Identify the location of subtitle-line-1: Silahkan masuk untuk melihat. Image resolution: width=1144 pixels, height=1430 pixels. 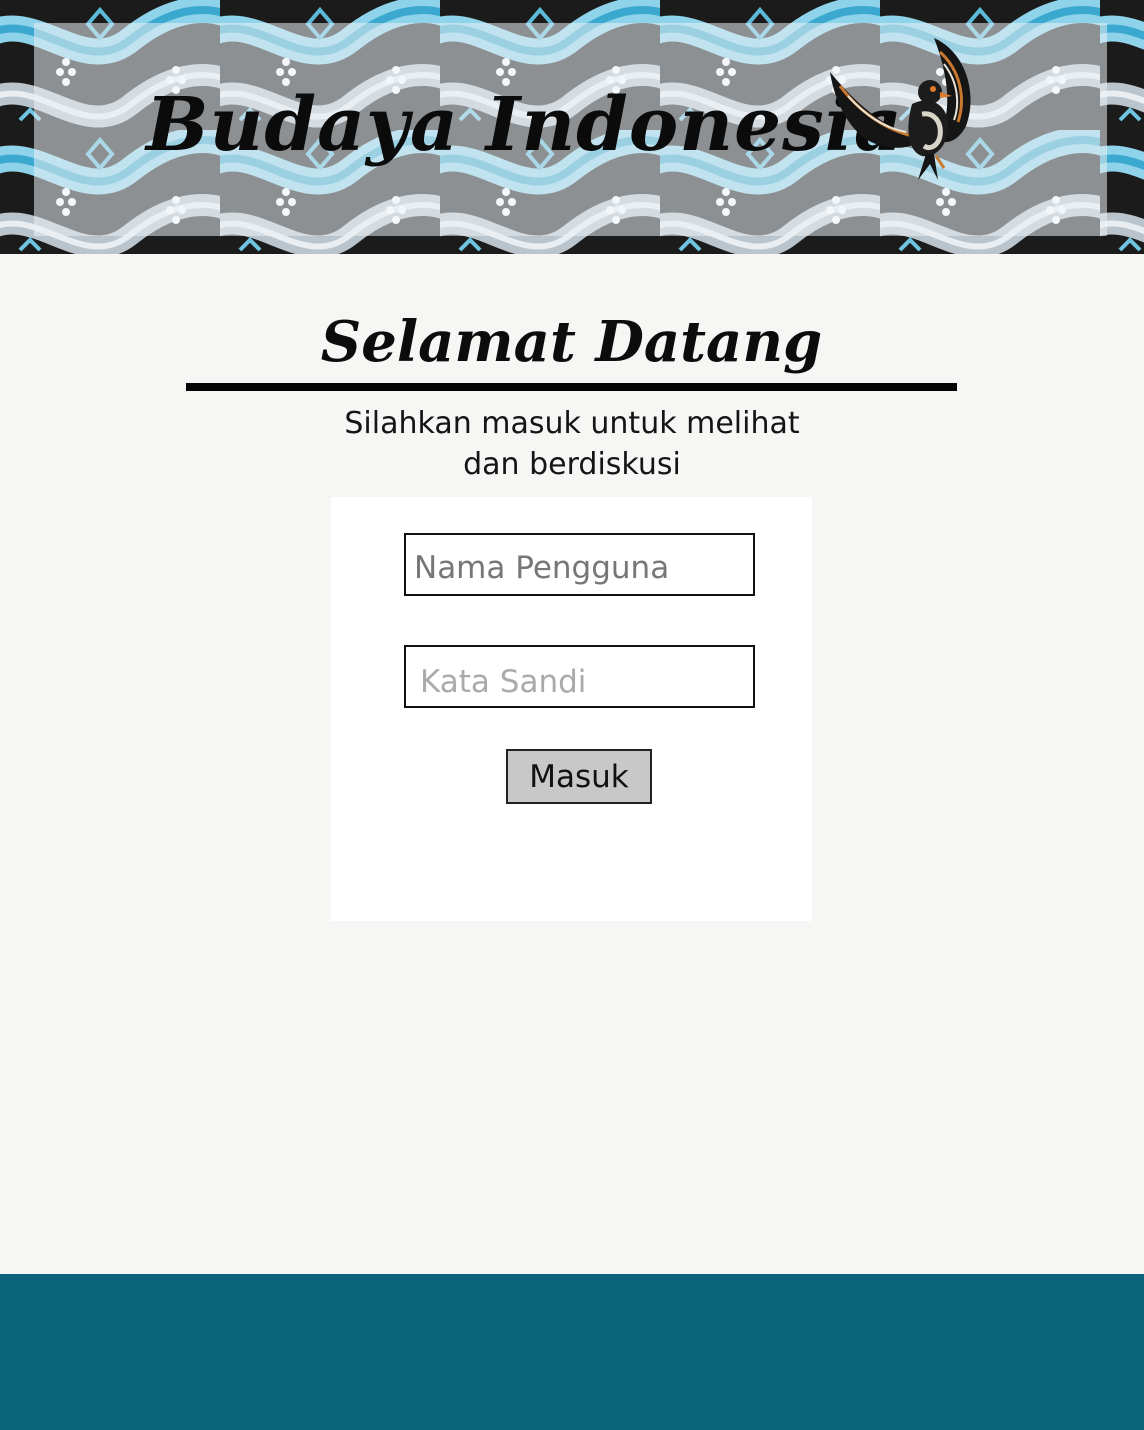
(572, 423).